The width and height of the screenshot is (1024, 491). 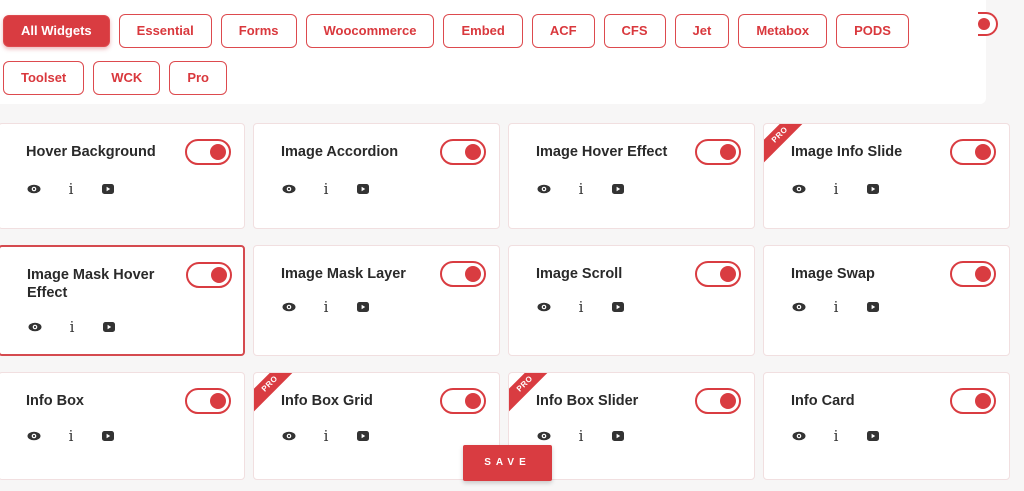 What do you see at coordinates (823, 401) in the screenshot?
I see `widget-title: Info Card` at bounding box center [823, 401].